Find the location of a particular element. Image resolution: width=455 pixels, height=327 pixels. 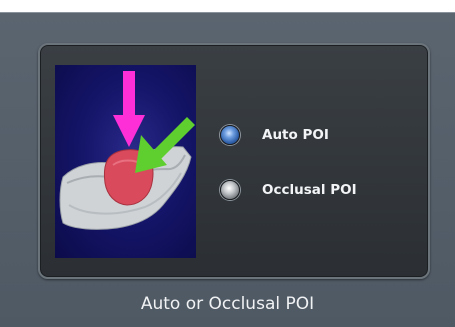

dialog-caption: Auto or Occlusal POI is located at coordinates (227, 304).